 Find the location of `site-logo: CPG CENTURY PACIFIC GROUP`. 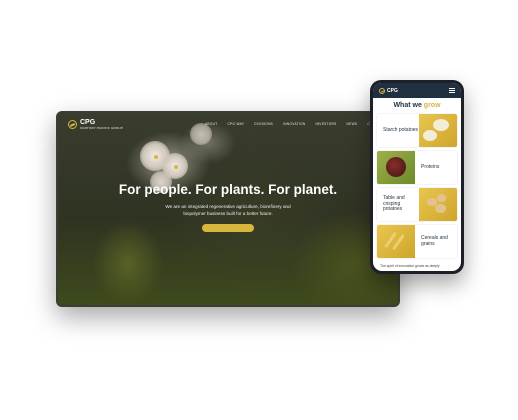

site-logo: CPG CENTURY PACIFIC GROUP is located at coordinates (95, 124).